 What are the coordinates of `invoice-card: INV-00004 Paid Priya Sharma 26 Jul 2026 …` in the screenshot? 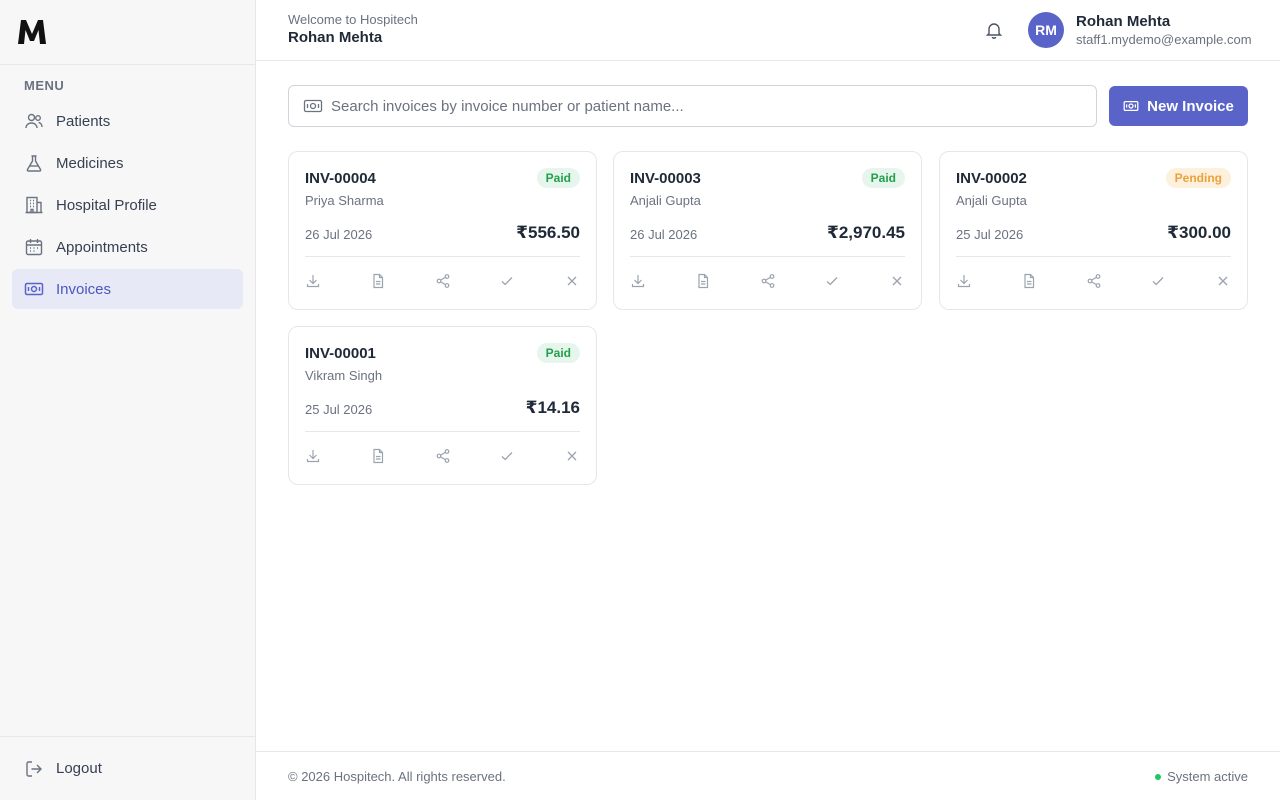 It's located at (442, 230).